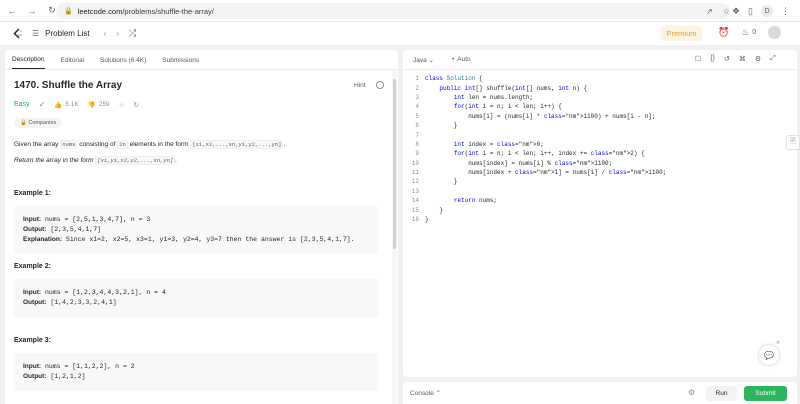 The width and height of the screenshot is (800, 404). Describe the element at coordinates (507, 107) in the screenshot. I see `code-text: for(int i = n; i < len; i++) {` at that location.